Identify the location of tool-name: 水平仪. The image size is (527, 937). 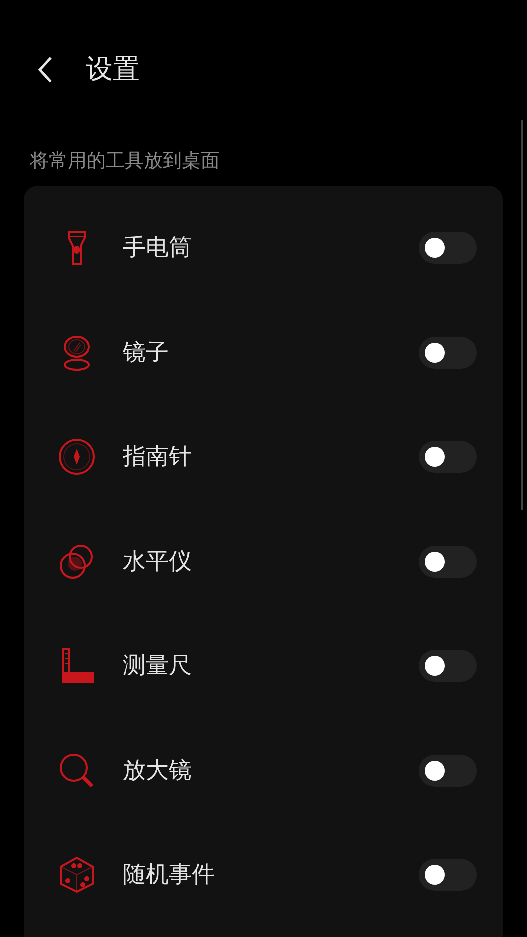
(158, 562).